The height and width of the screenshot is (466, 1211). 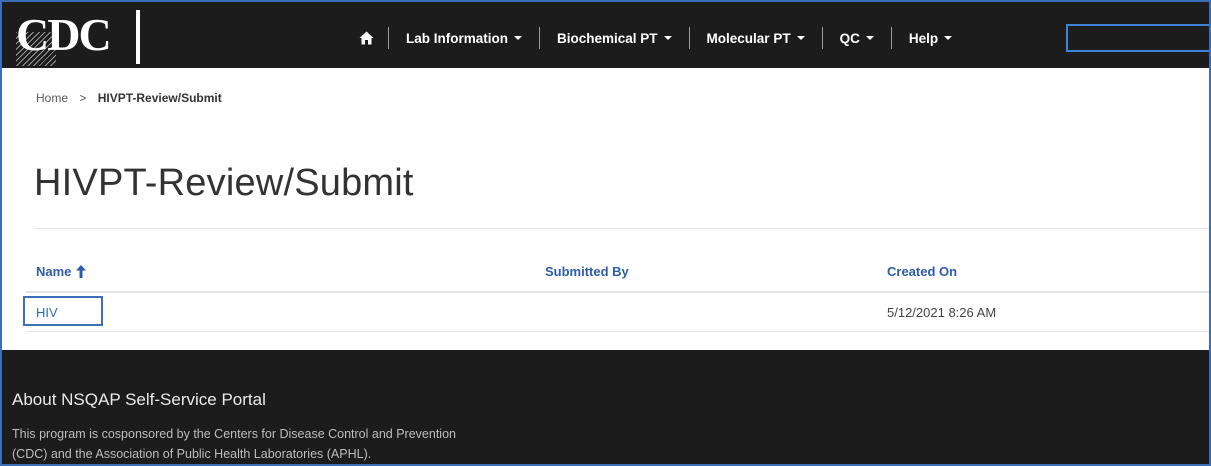 I want to click on breadcrumb: Home > HIVPT-Review/Submit, so click(x=129, y=98).